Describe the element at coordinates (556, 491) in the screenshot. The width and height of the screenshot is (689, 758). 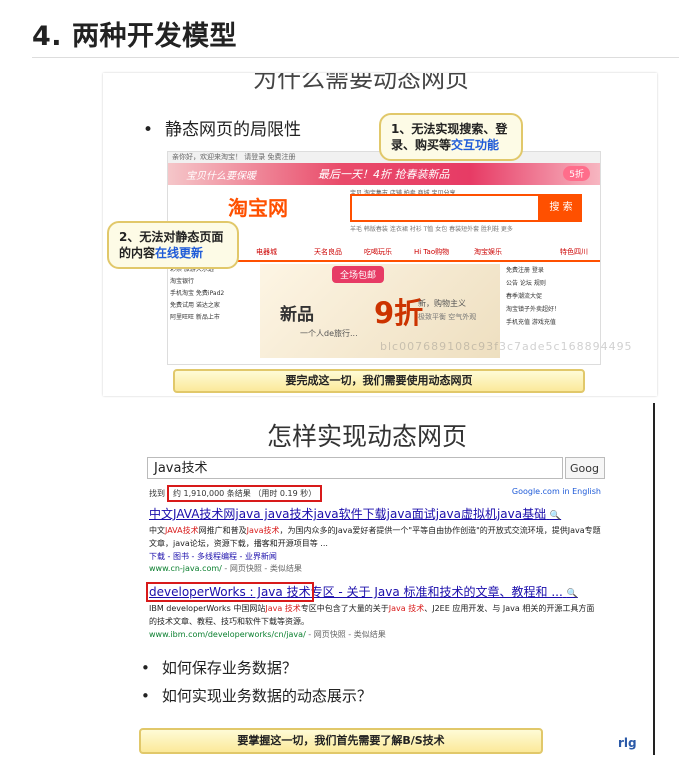
I see `google-site-link: Google.com in English` at that location.